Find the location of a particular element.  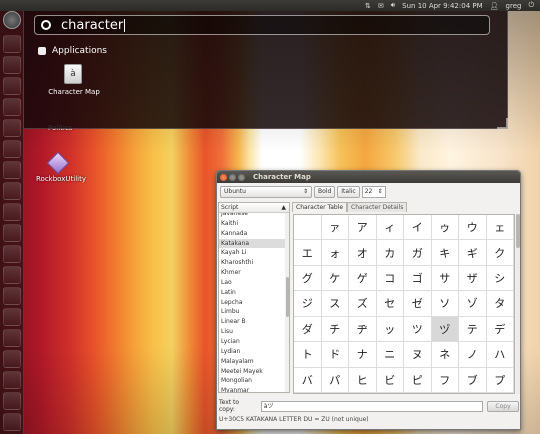

character-cell: ヌ is located at coordinates (418, 355).